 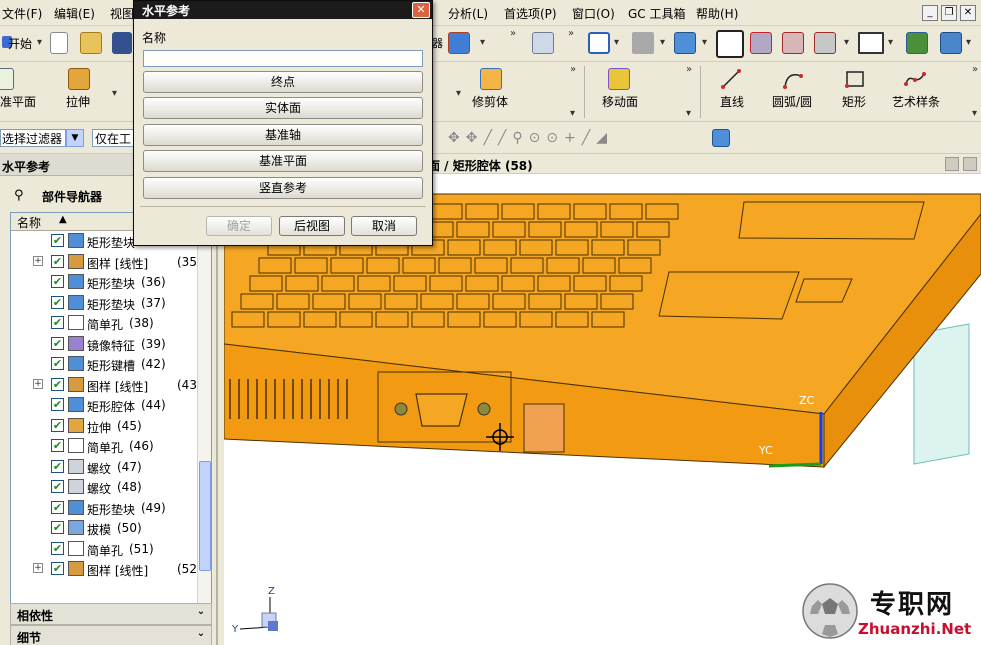 I want to click on layer-icon, so click(x=543, y=43).